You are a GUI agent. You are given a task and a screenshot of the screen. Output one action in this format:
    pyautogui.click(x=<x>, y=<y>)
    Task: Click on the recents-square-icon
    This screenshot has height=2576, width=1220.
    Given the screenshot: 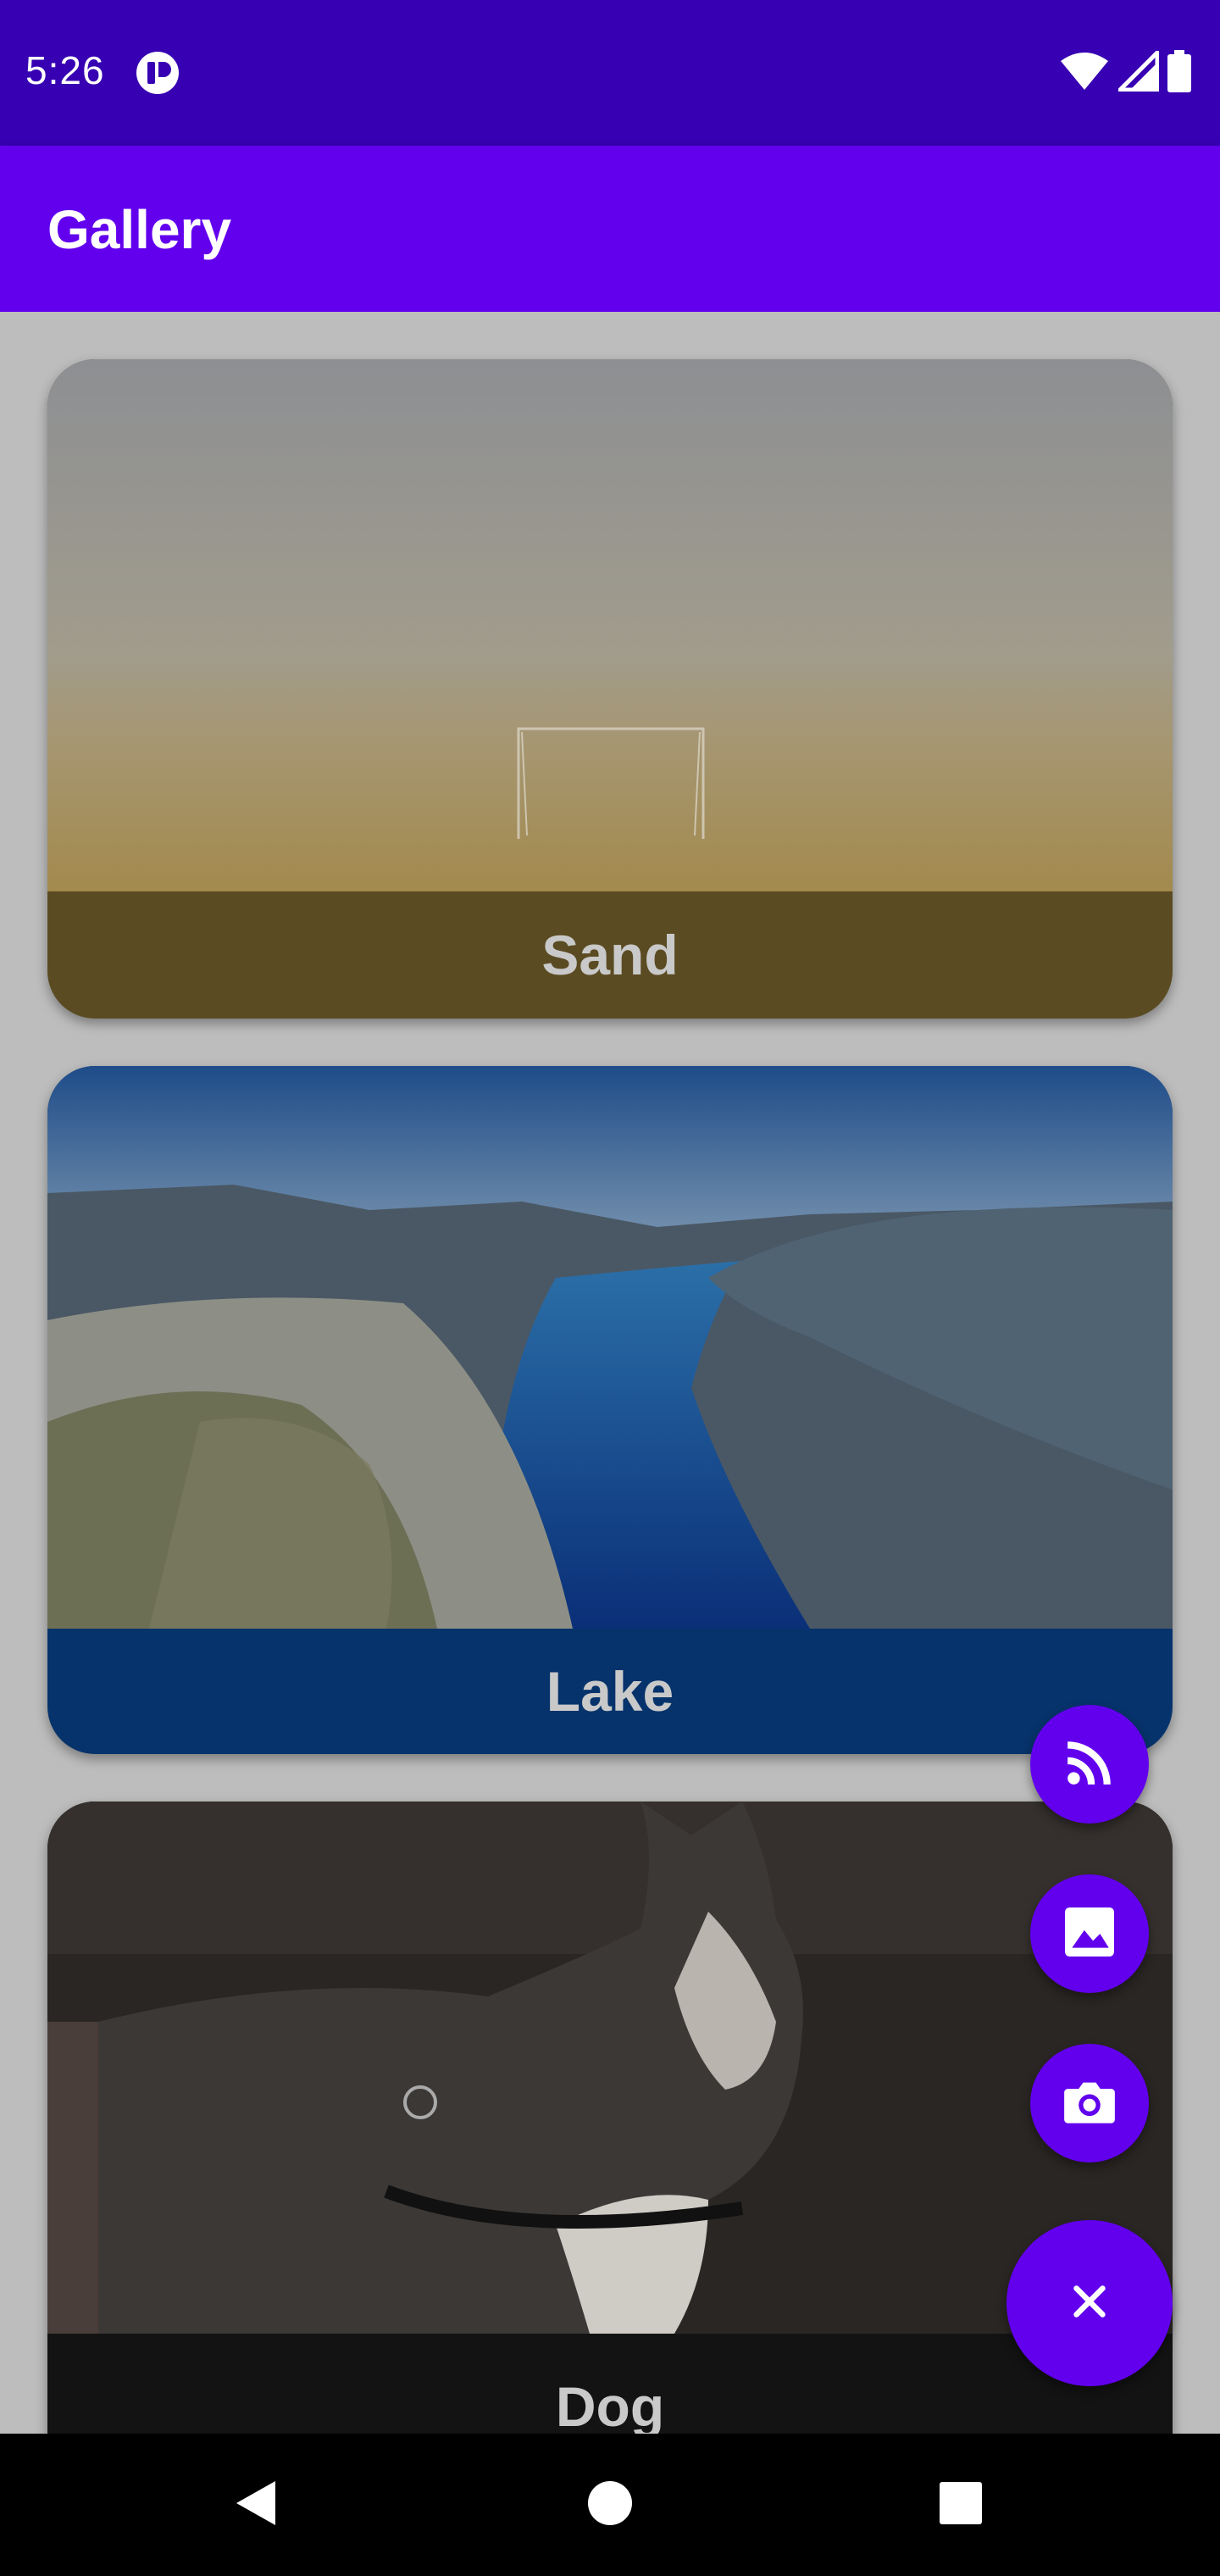 What is the action you would take?
    pyautogui.click(x=961, y=2505)
    